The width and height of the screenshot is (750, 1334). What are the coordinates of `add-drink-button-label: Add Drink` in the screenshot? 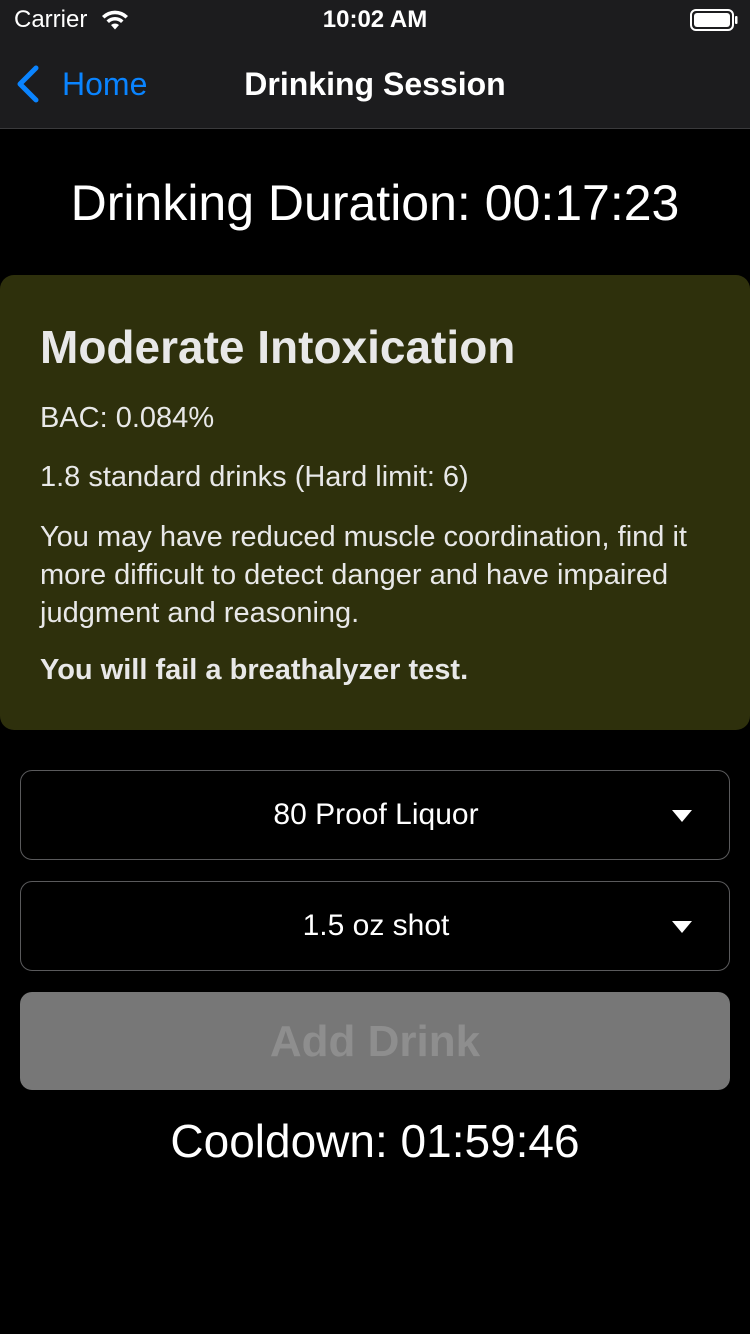 It's located at (375, 1041).